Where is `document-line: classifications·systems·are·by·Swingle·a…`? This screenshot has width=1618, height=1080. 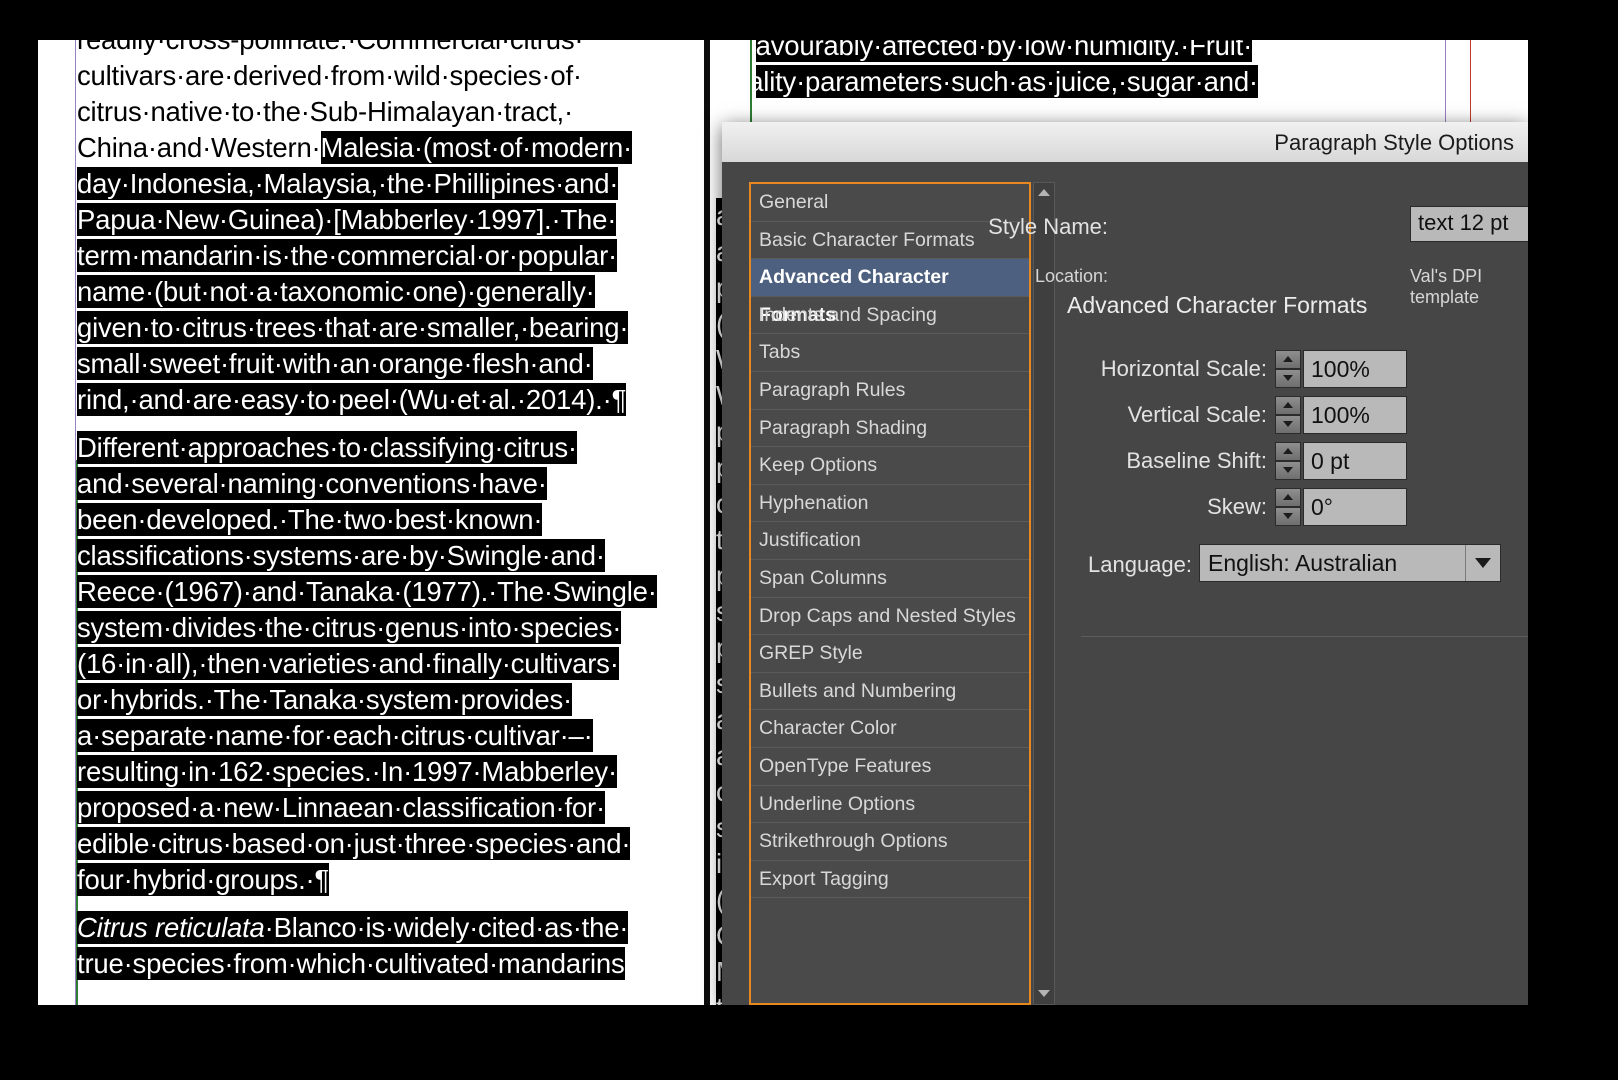 document-line: classifications·systems·are·by·Swingle·a… is located at coordinates (341, 555).